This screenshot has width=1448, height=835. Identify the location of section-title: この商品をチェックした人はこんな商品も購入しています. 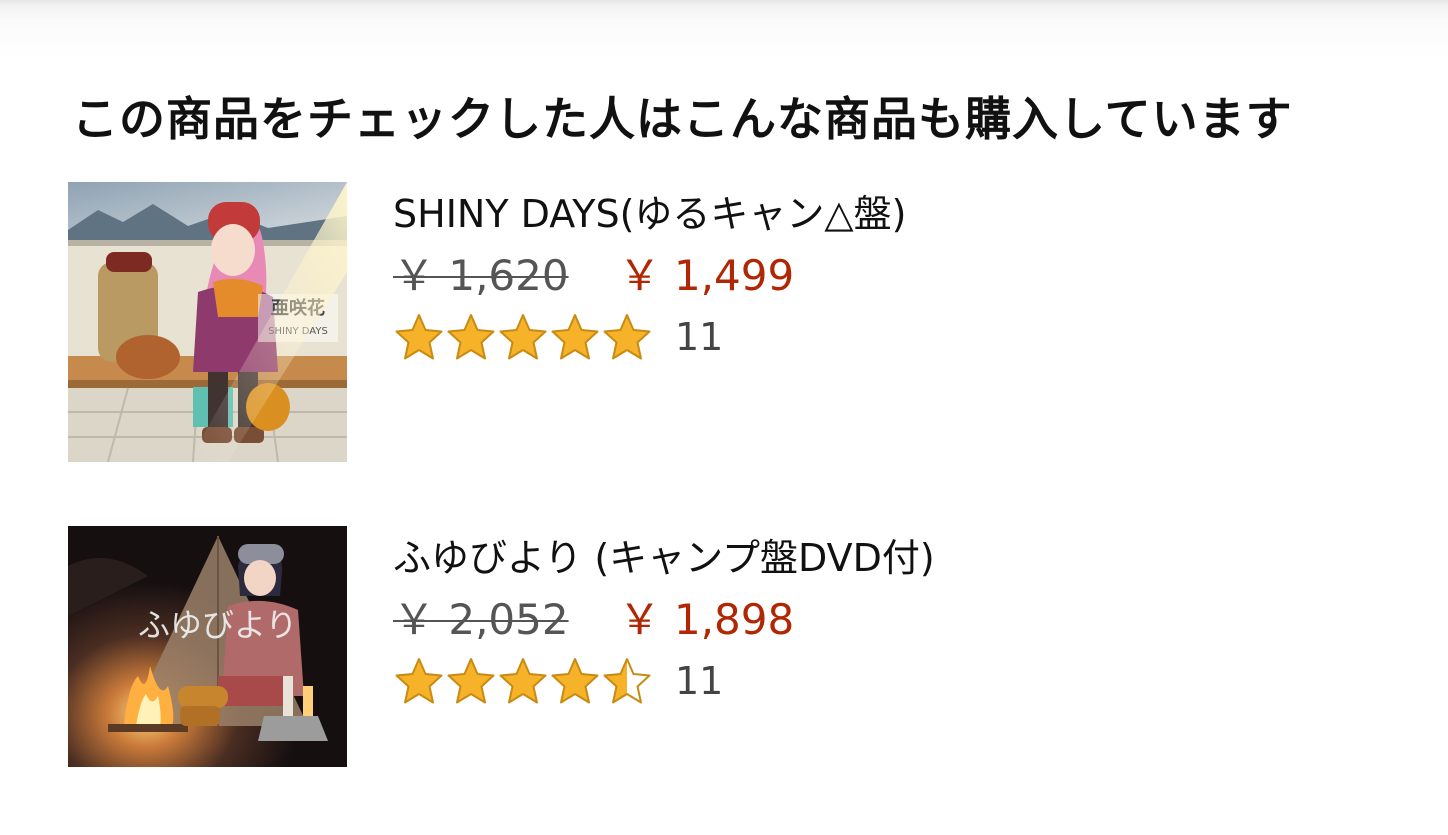
(682, 119).